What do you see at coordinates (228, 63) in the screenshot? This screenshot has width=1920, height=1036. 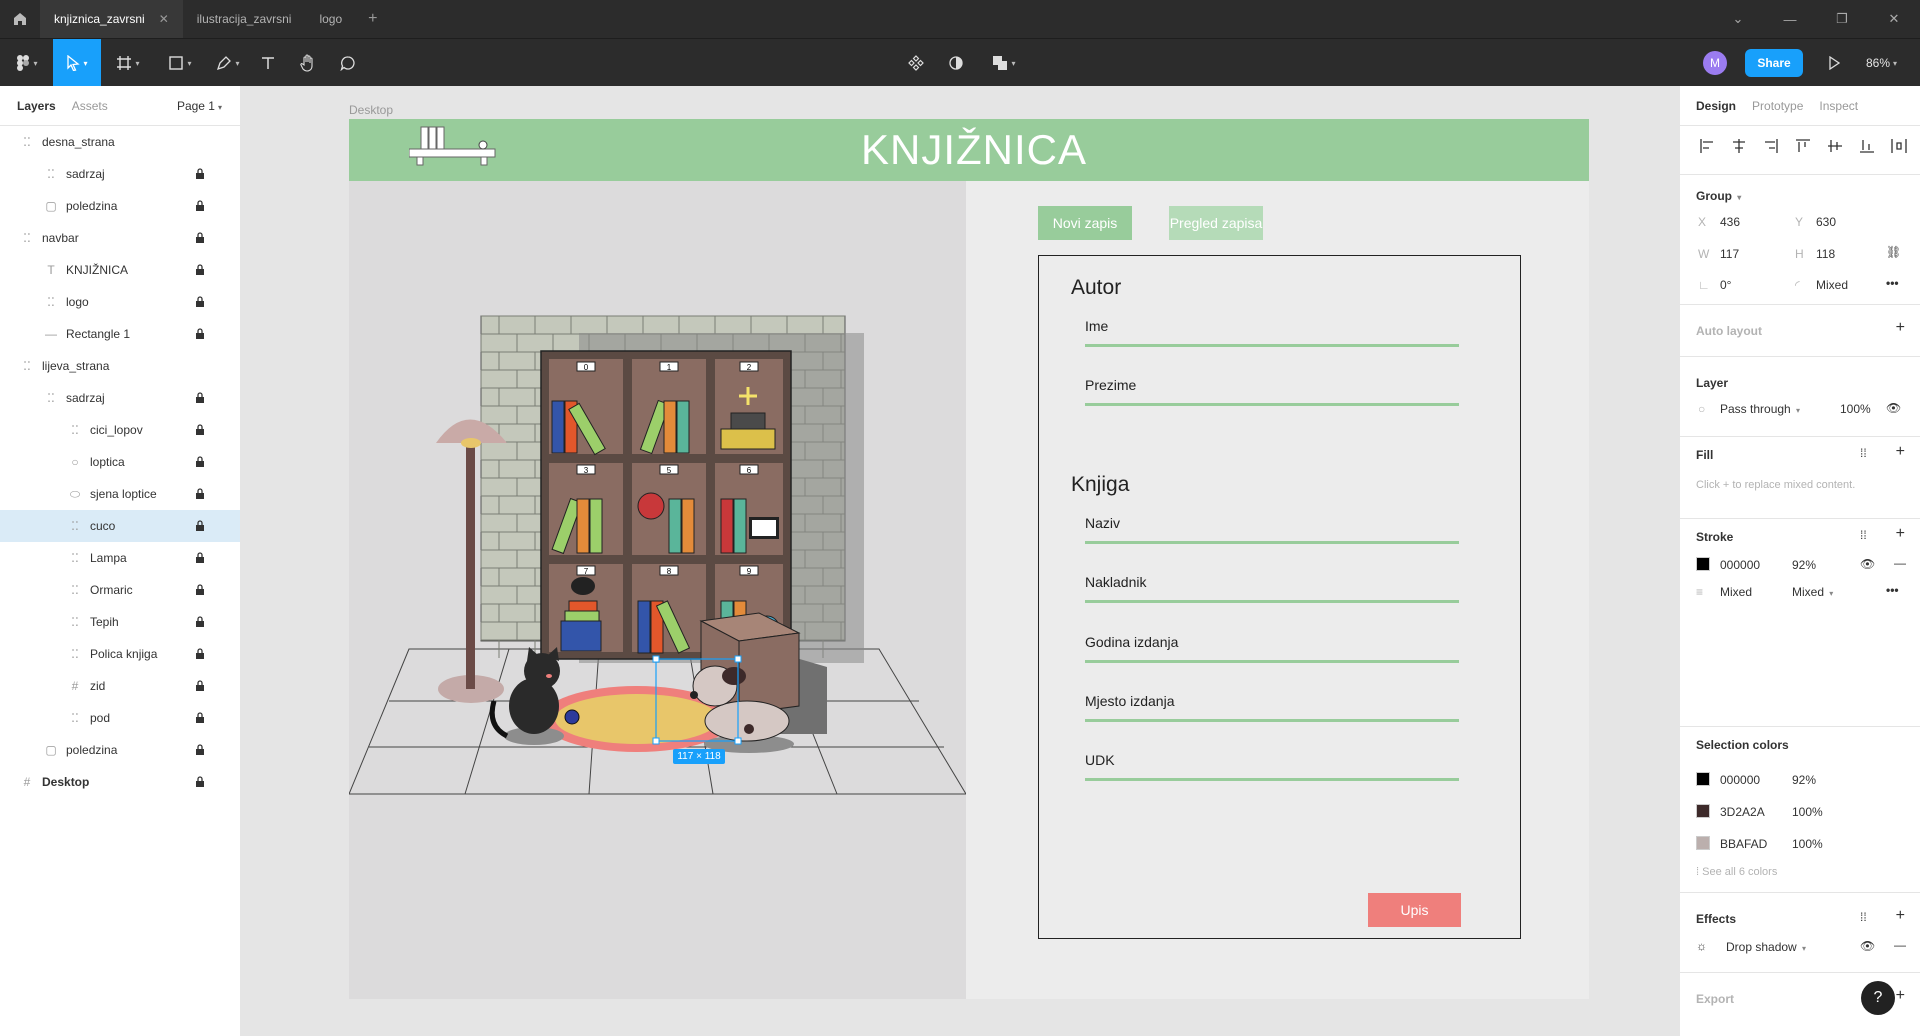 I see `pen-tool-button: ▾` at bounding box center [228, 63].